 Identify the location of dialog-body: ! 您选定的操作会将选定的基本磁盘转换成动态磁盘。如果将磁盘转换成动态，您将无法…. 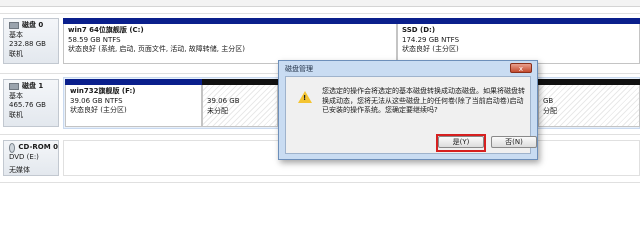
(411, 115).